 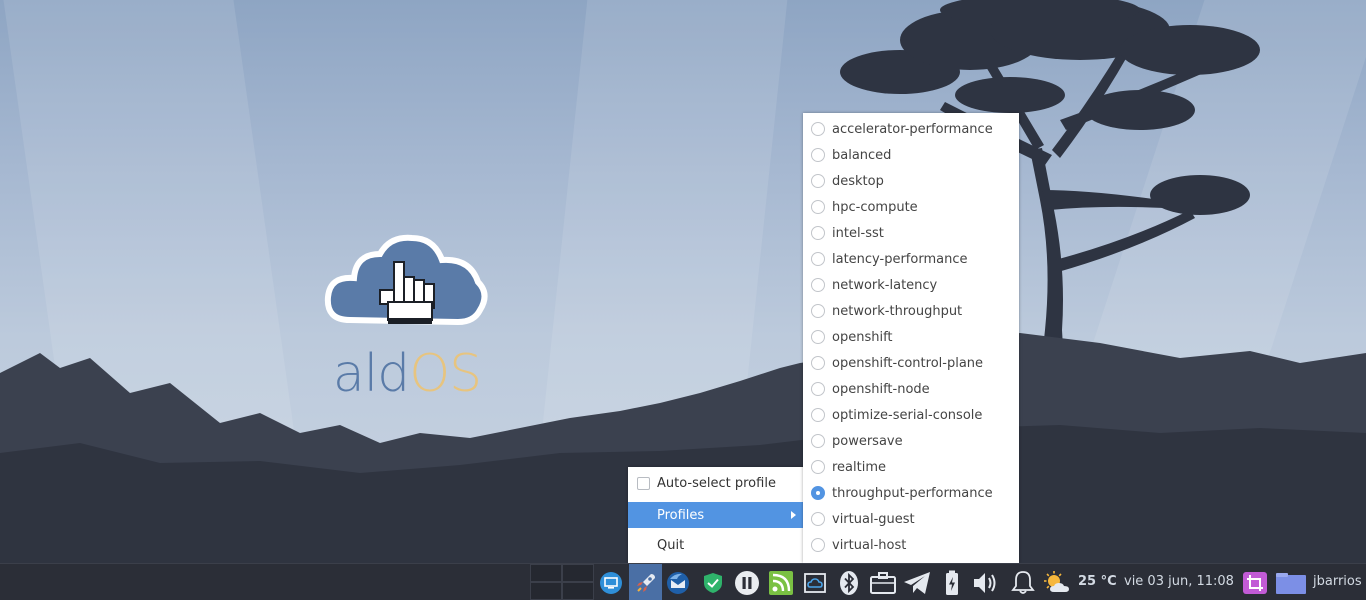 What do you see at coordinates (713, 583) in the screenshot?
I see `shield-check-icon` at bounding box center [713, 583].